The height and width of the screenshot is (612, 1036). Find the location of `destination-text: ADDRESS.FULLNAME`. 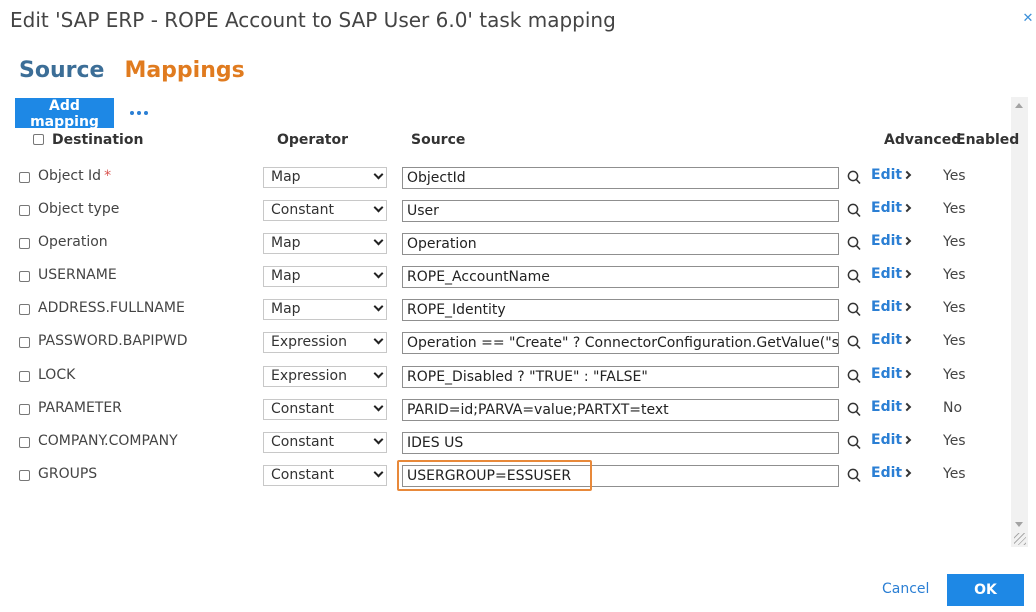

destination-text: ADDRESS.FULLNAME is located at coordinates (111, 308).